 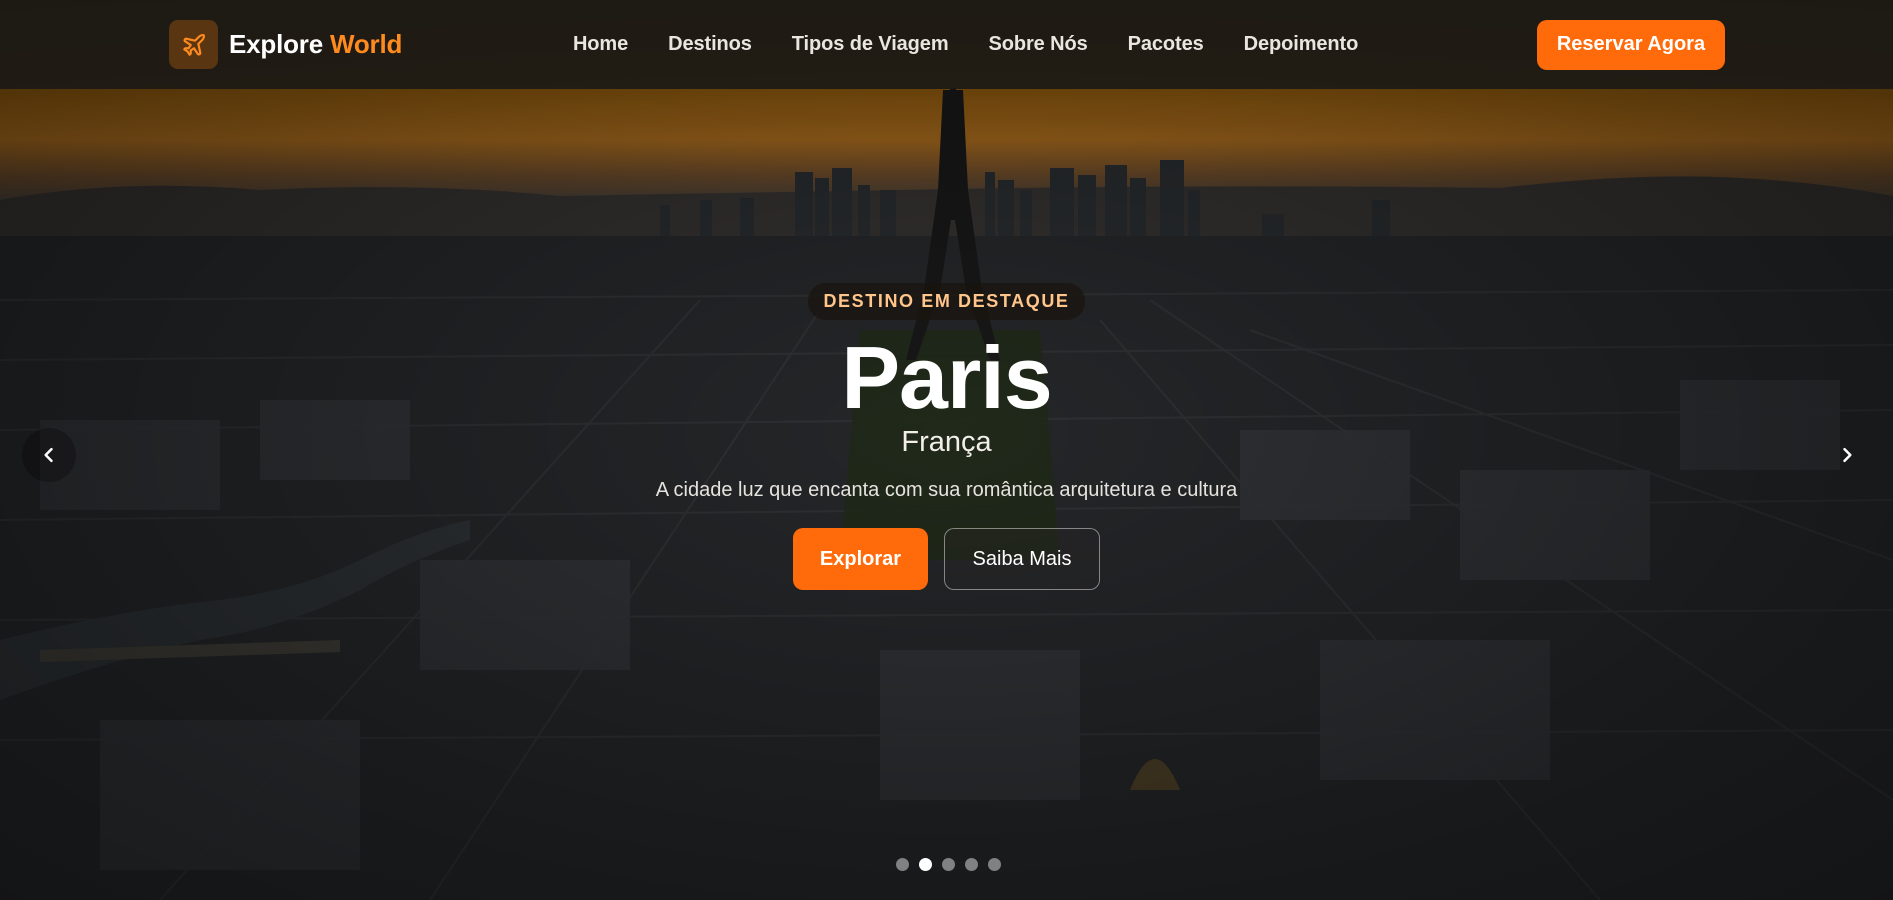 I want to click on nav-link-sobre-nos: Sobre Nós, so click(x=1038, y=44).